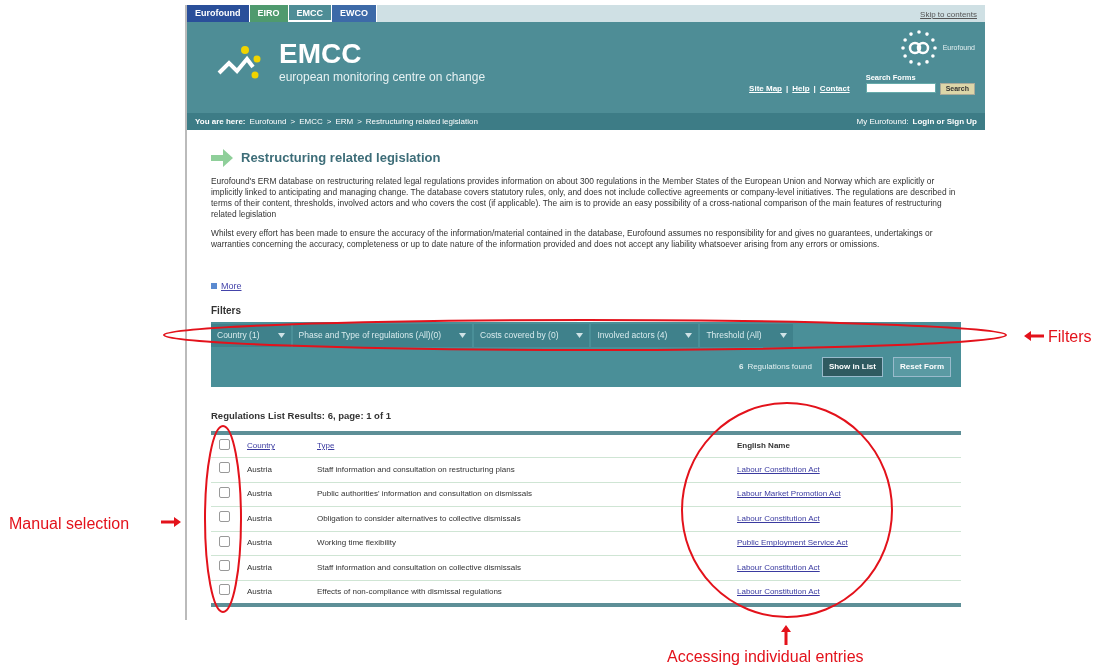 The image size is (1105, 669). I want to click on table-cell: Effects of non-compliance with dismissal regulations, so click(409, 591).